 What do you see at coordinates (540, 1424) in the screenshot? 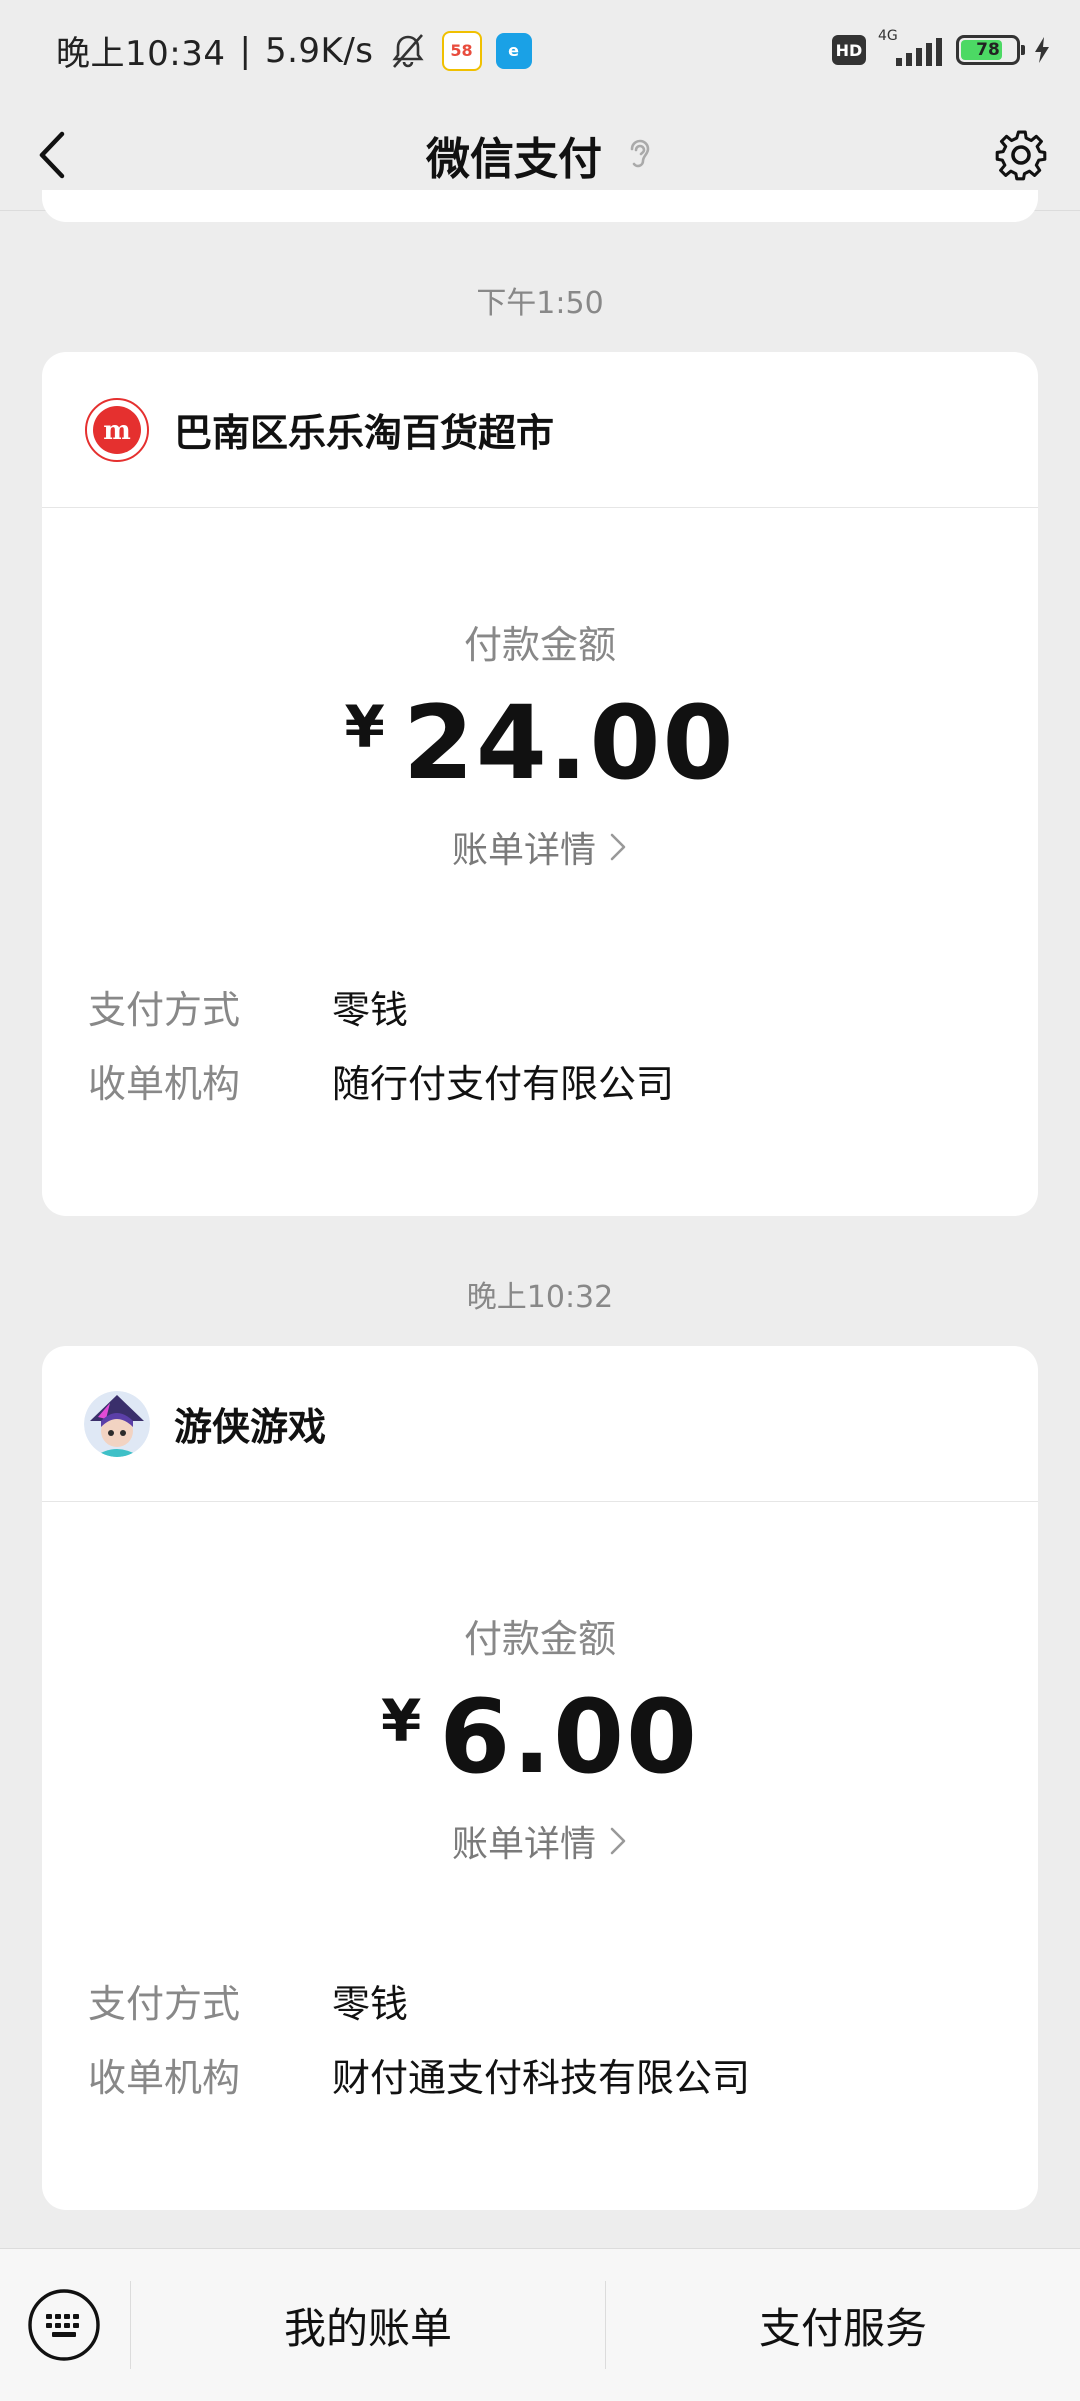
I see `card-header: 游侠游戏` at bounding box center [540, 1424].